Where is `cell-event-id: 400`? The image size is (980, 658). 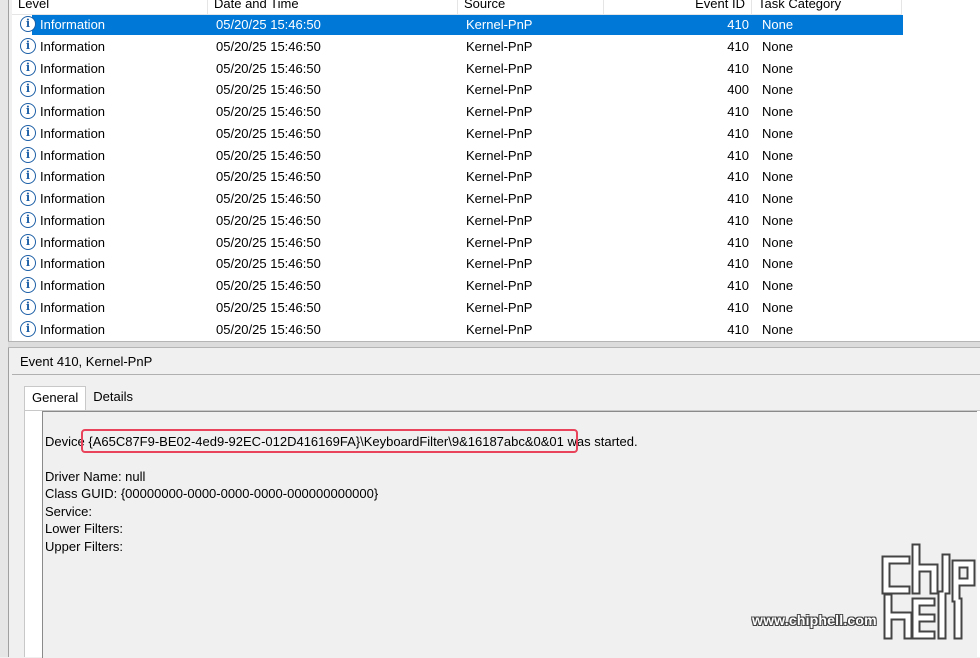
cell-event-id: 400 is located at coordinates (738, 90).